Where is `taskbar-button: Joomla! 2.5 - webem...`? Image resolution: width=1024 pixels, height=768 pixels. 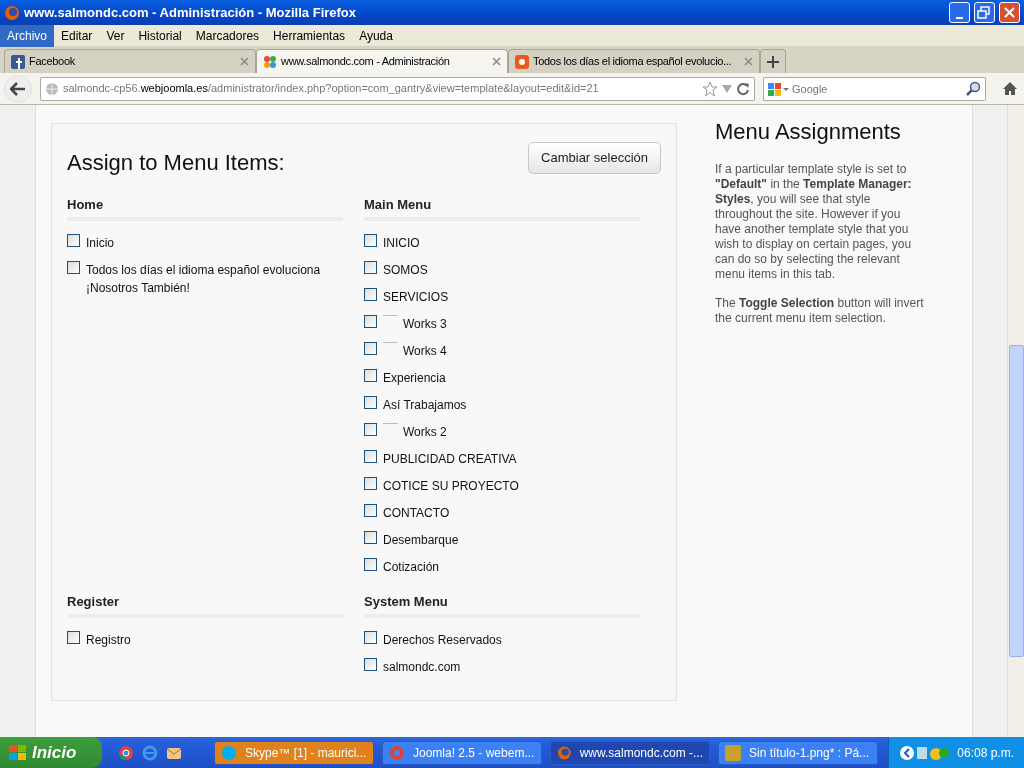
taskbar-button: Joomla! 2.5 - webem... is located at coordinates (462, 752).